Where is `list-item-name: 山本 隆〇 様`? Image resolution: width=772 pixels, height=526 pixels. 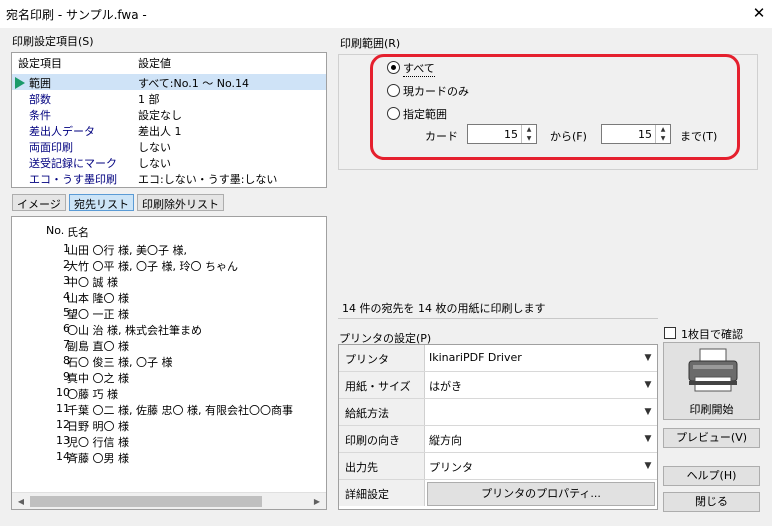 list-item-name: 山本 隆〇 様 is located at coordinates (98, 298).